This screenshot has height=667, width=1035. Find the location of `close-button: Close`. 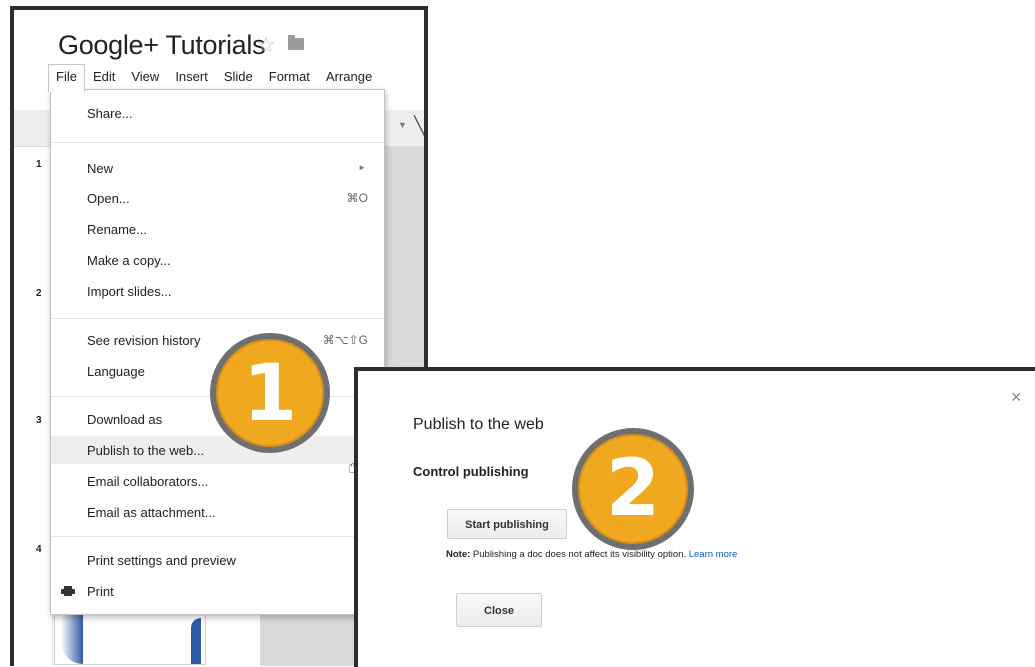

close-button: Close is located at coordinates (499, 610).